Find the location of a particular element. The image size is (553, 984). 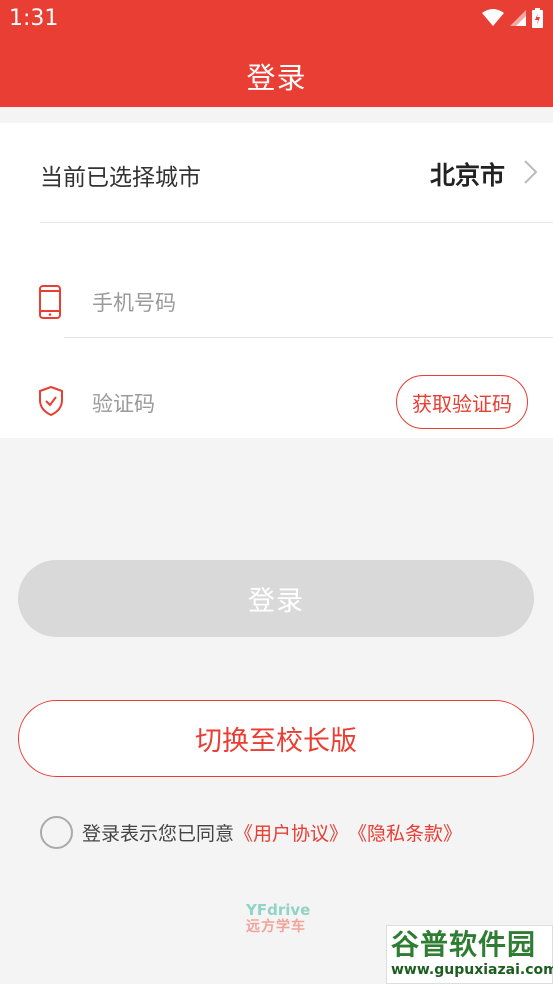

phone-icon is located at coordinates (50, 302).